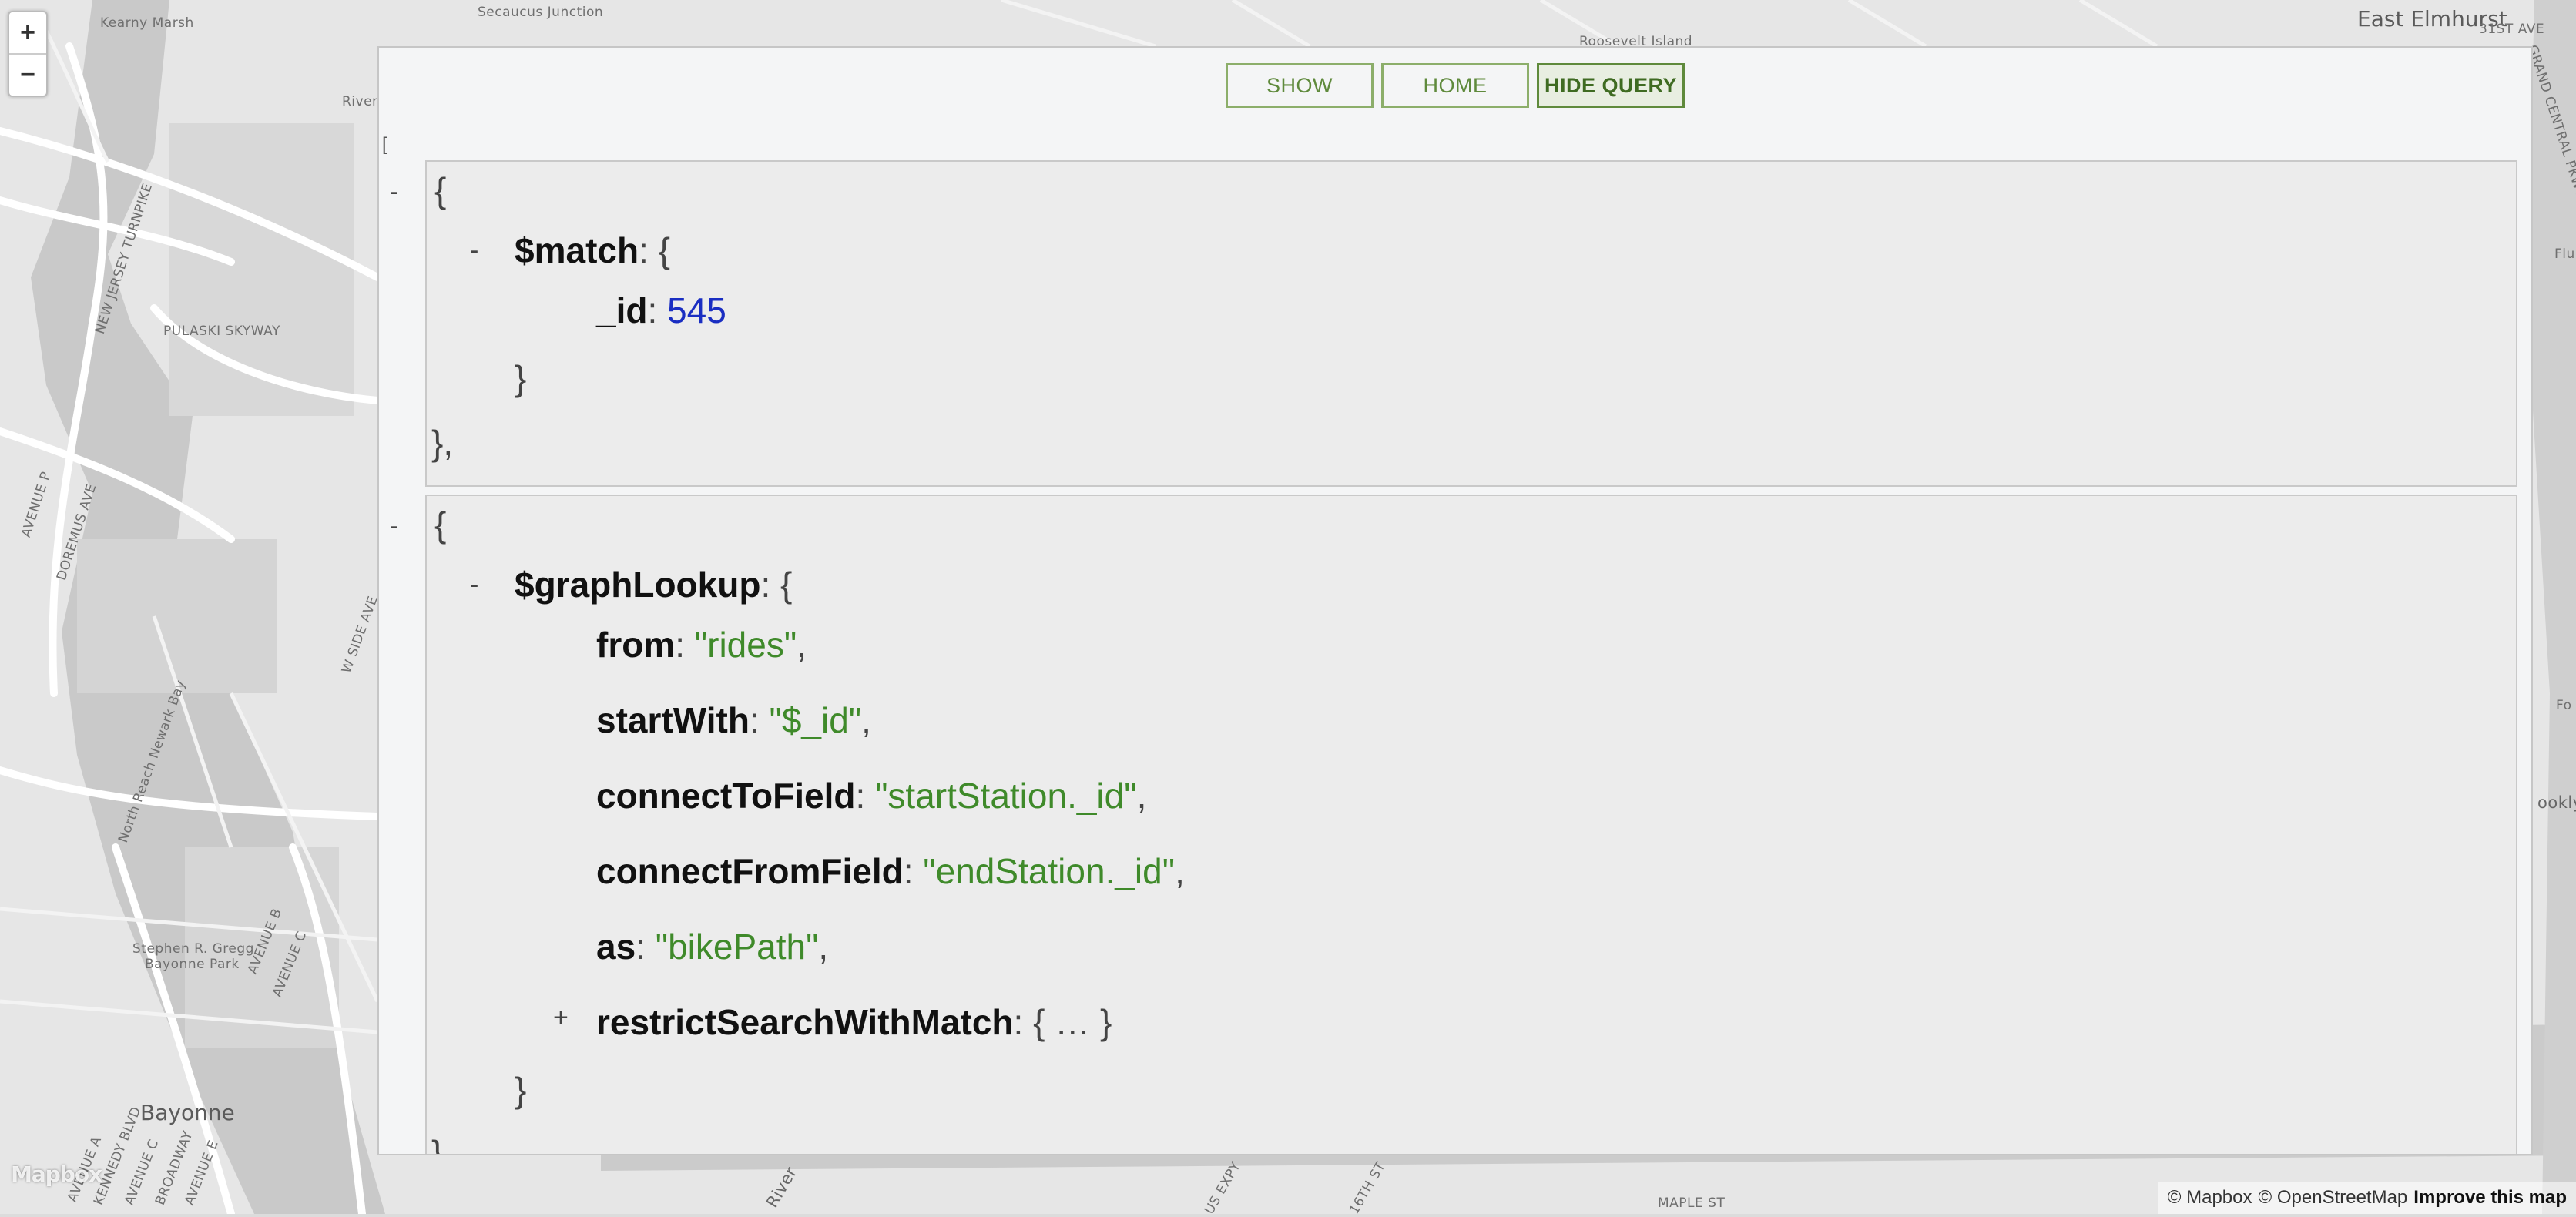  What do you see at coordinates (394, 192) in the screenshot?
I see `stage1-collapse-toggle: -` at bounding box center [394, 192].